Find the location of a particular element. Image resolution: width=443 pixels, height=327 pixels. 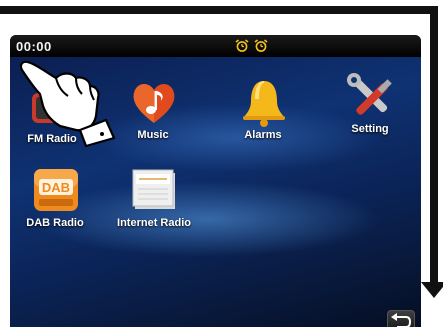

bell-icon is located at coordinates (264, 104).